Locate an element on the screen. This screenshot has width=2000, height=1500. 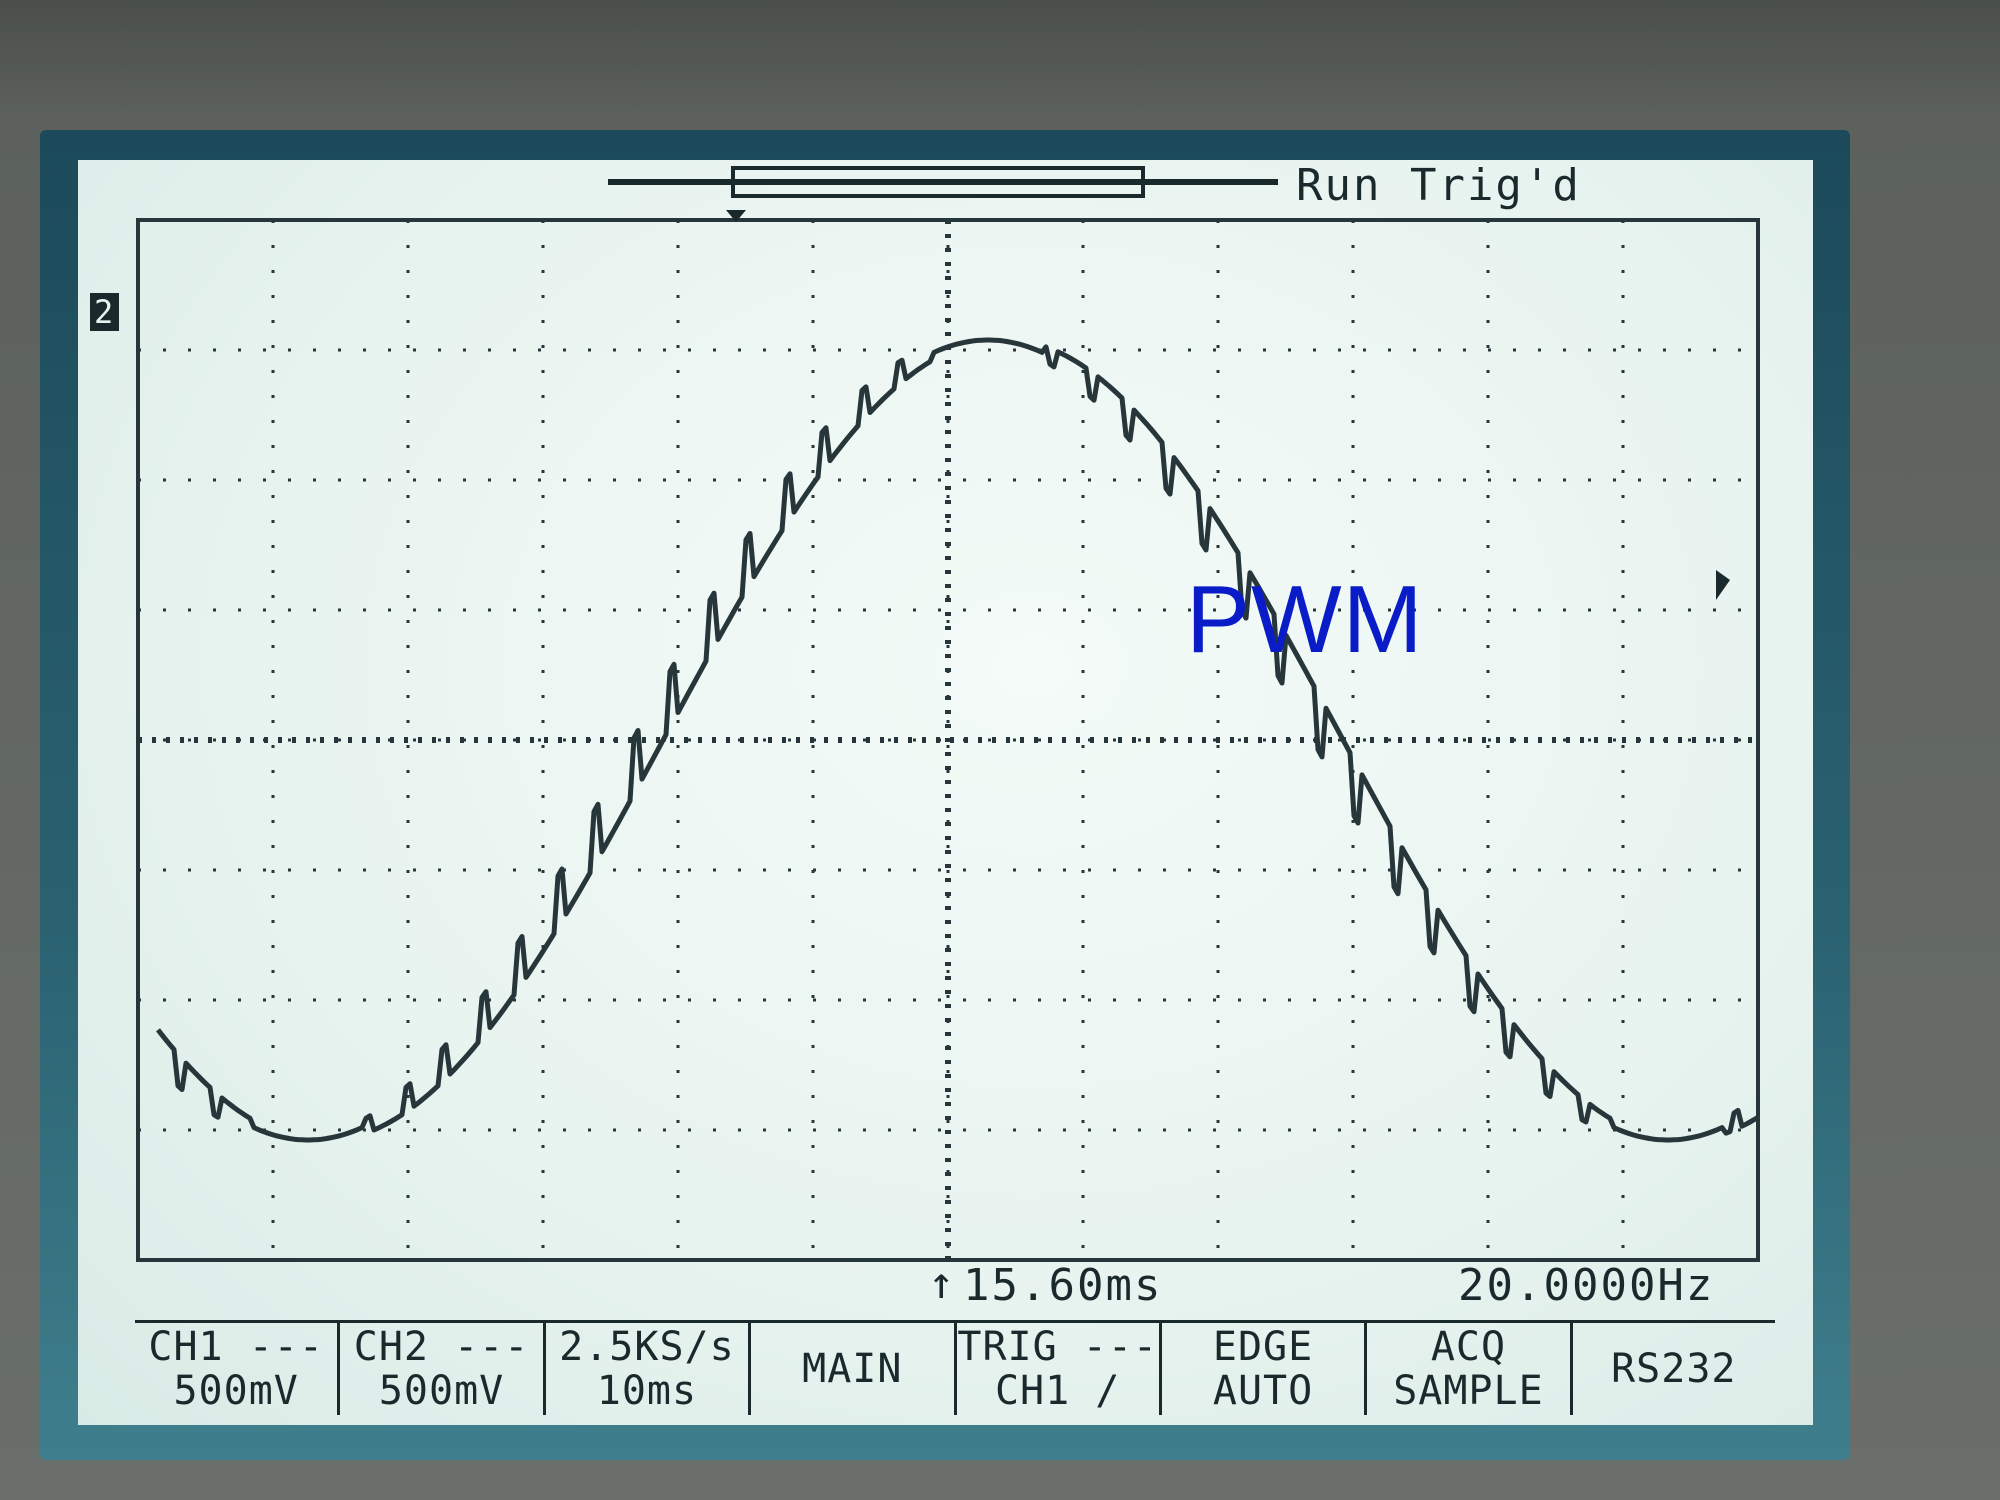
menu-cell-2: 2.5KS/s 10ms is located at coordinates (645, 1369).